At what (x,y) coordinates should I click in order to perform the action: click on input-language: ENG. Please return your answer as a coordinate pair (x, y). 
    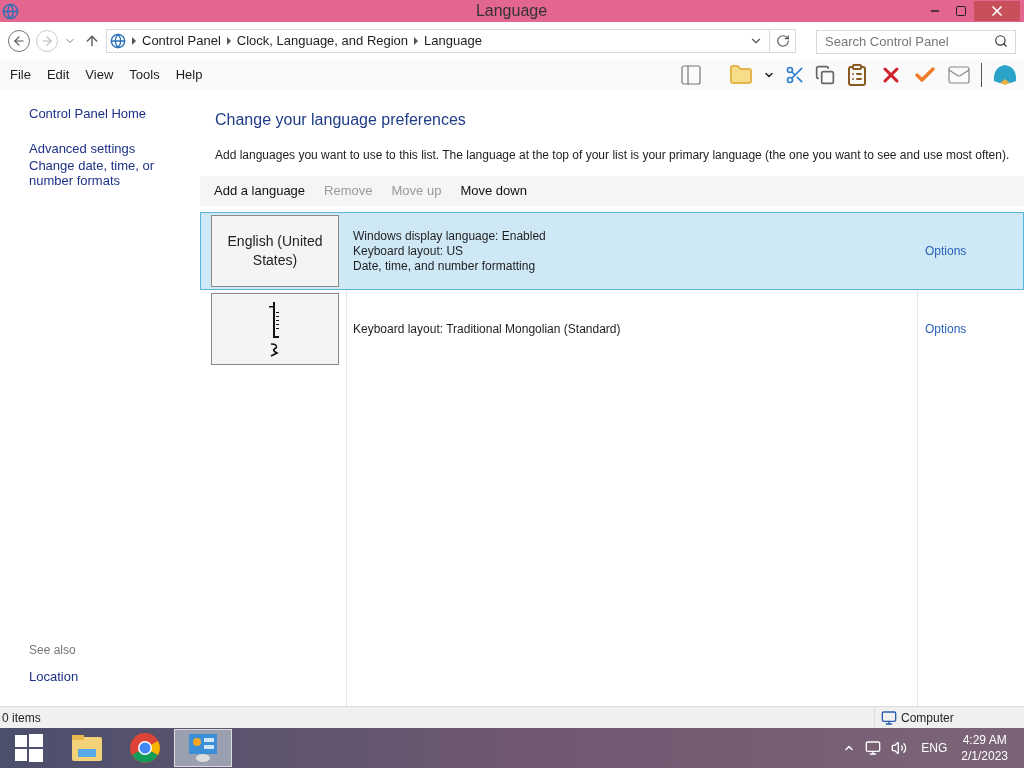
    Looking at the image, I should click on (934, 748).